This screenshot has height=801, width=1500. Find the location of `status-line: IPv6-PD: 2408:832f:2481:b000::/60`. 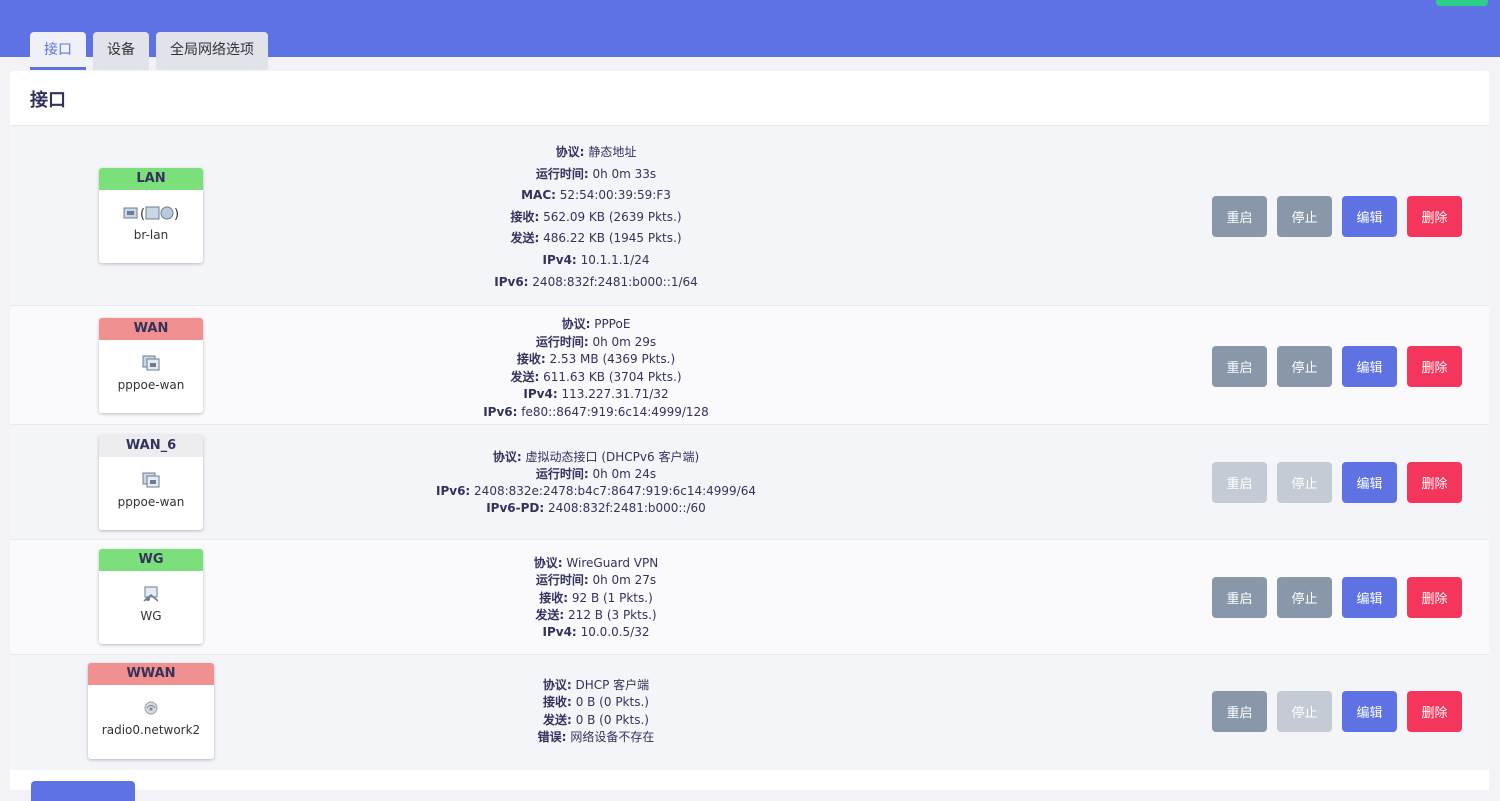

status-line: IPv6-PD: 2408:832f:2481:b000::/60 is located at coordinates (596, 508).